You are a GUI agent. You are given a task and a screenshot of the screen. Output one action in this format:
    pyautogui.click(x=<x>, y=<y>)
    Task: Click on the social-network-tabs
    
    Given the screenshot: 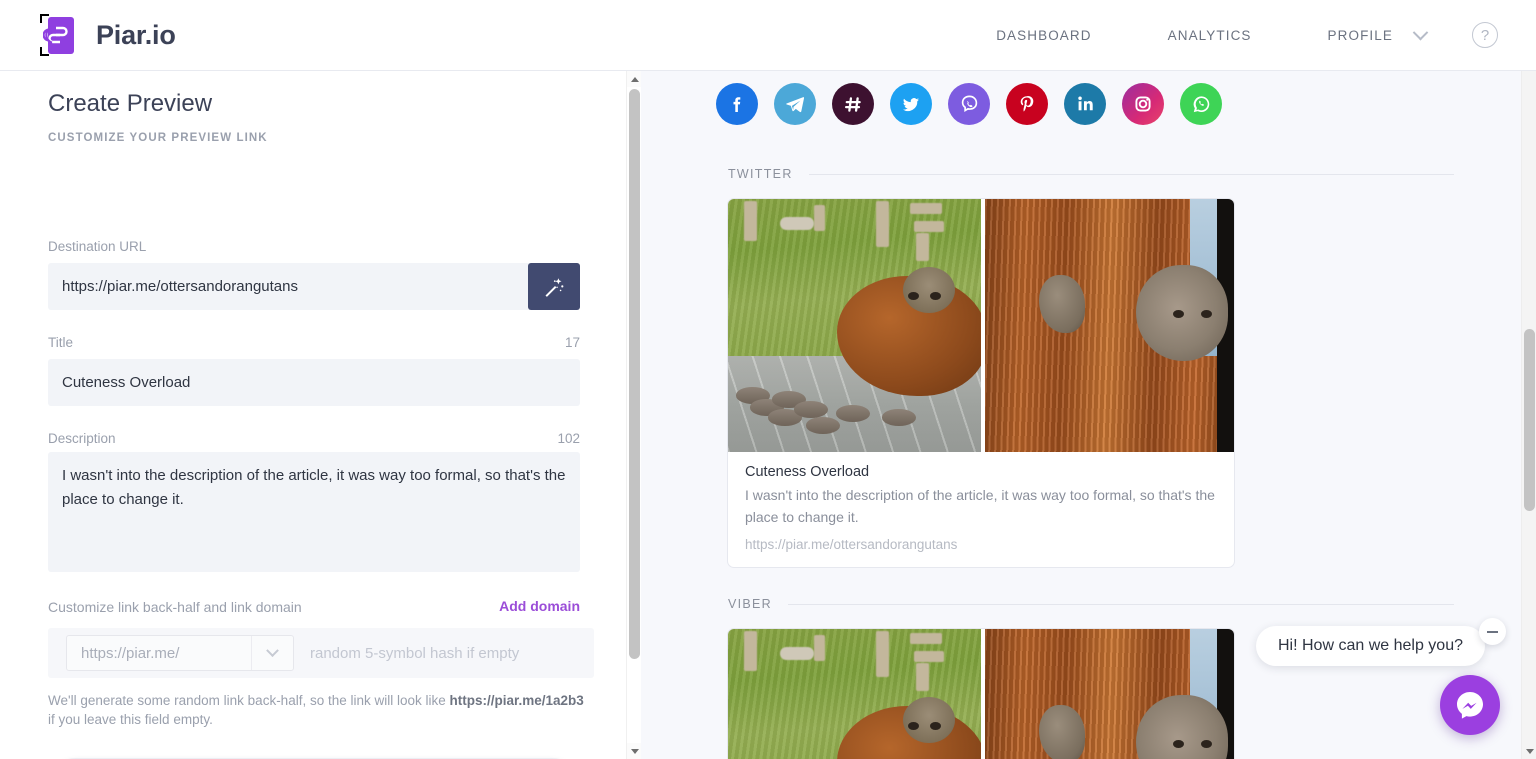 What is the action you would take?
    pyautogui.click(x=969, y=104)
    